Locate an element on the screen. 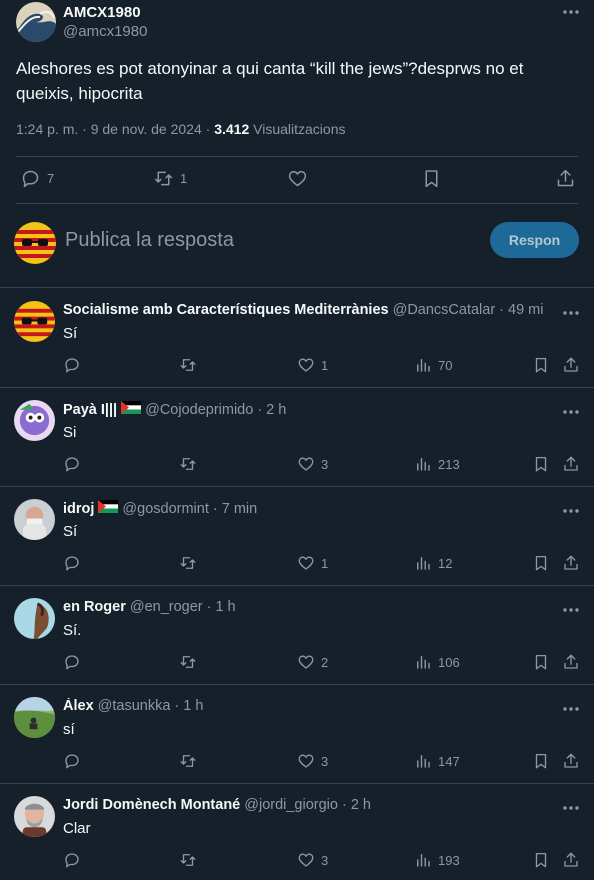 This screenshot has height=880, width=594. views-button: 147 is located at coordinates (437, 761).